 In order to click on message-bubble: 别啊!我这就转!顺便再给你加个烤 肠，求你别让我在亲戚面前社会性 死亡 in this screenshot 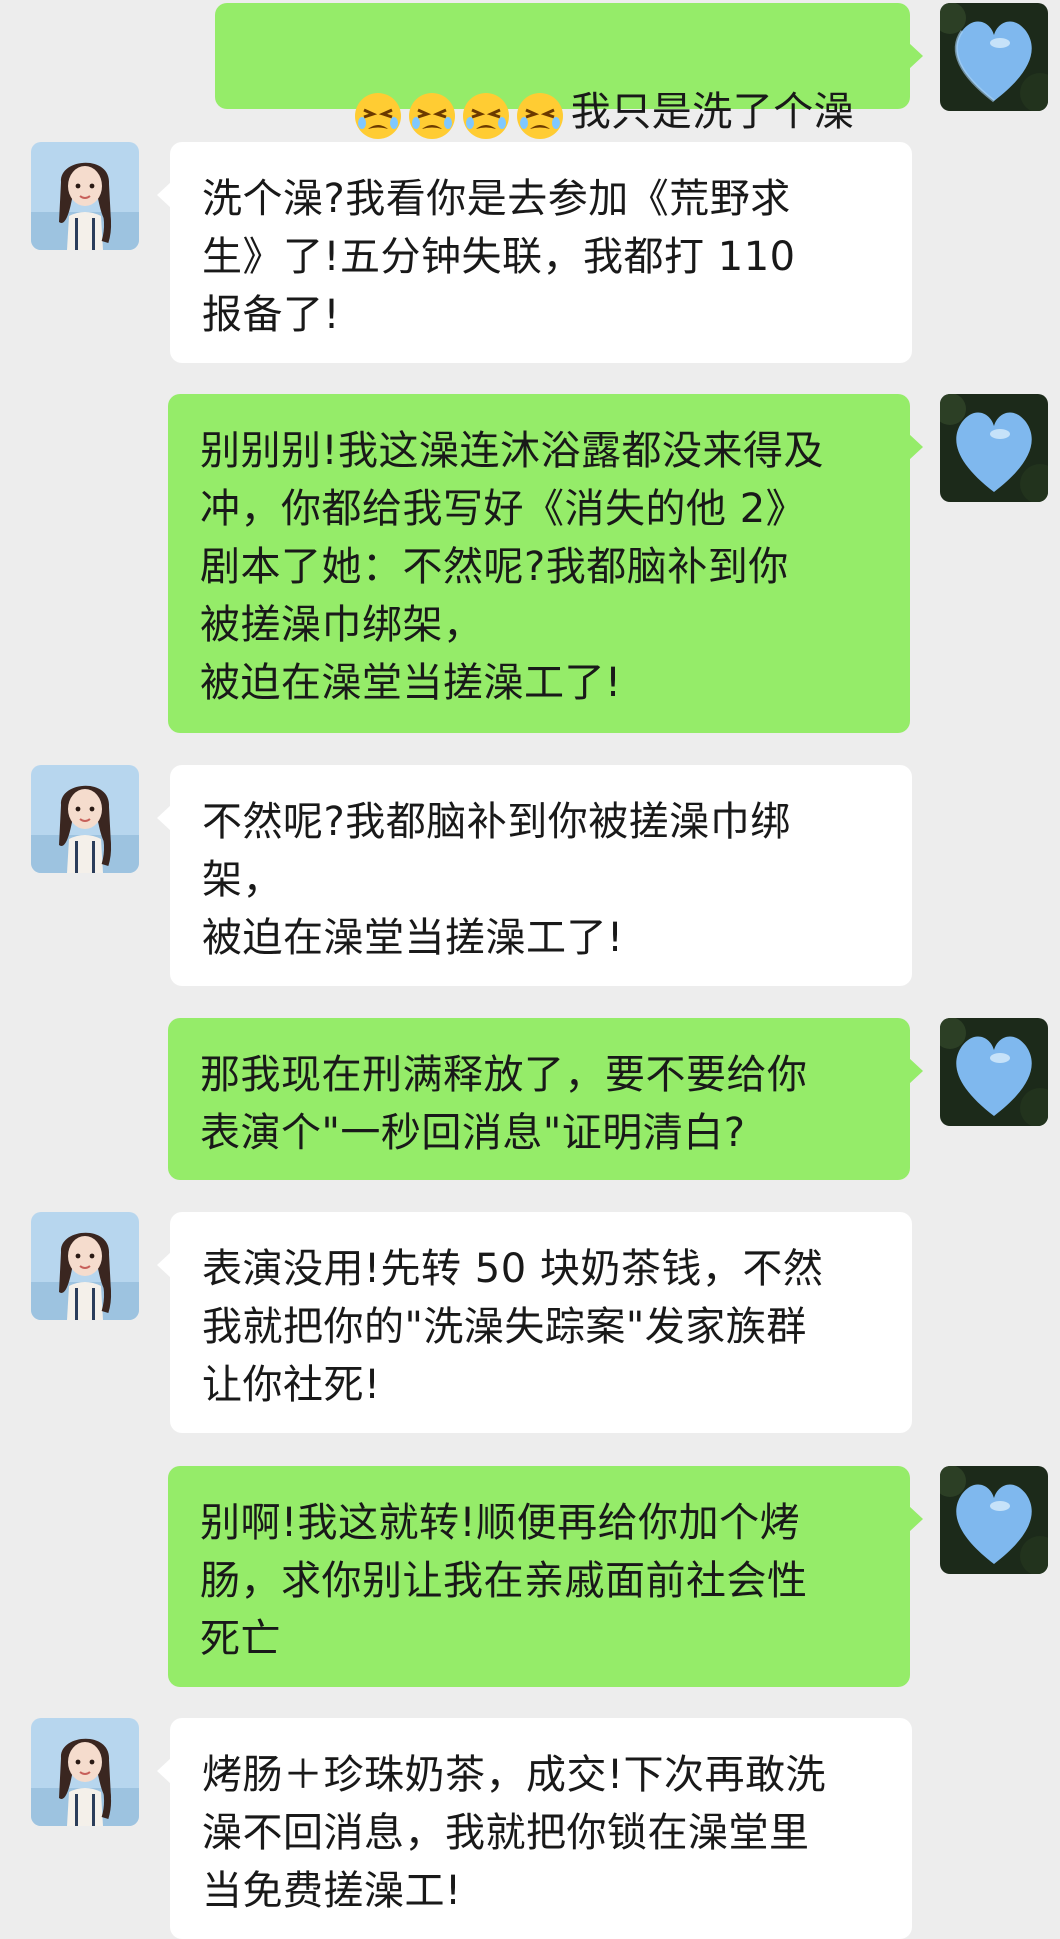, I will do `click(545, 1576)`.